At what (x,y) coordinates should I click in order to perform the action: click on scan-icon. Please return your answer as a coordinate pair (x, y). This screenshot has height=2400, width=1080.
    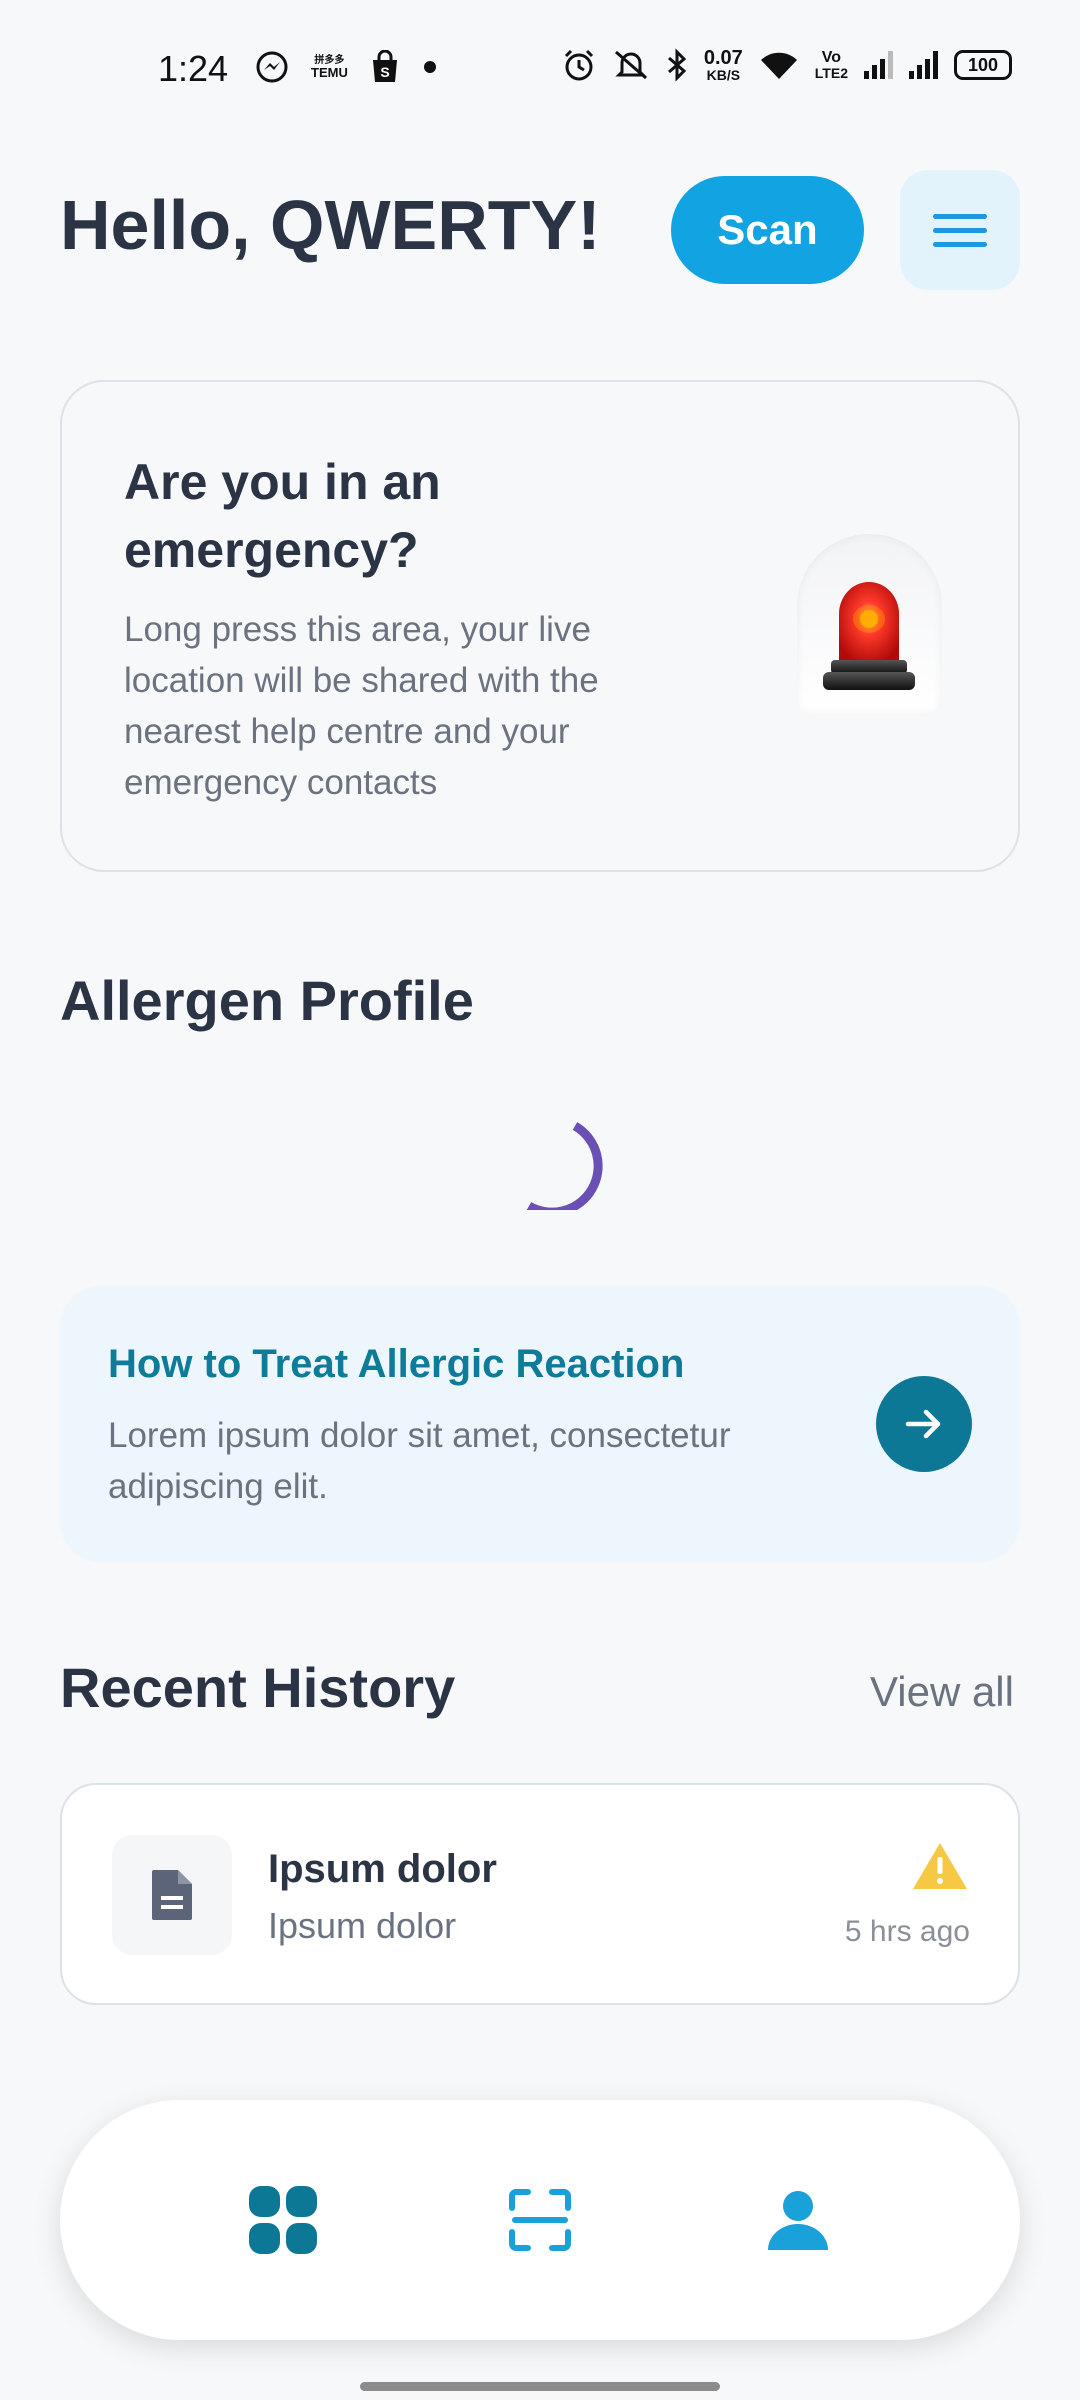
    Looking at the image, I should click on (540, 2220).